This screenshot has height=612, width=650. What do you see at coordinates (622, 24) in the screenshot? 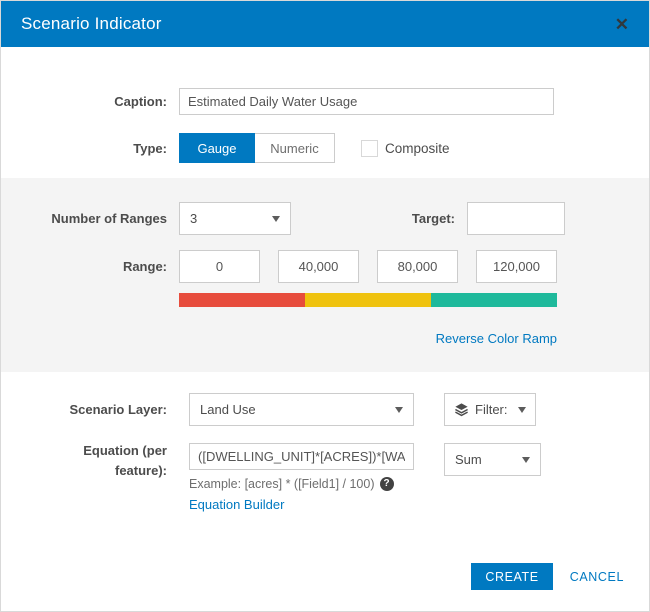
I see `close-icon: ✕` at bounding box center [622, 24].